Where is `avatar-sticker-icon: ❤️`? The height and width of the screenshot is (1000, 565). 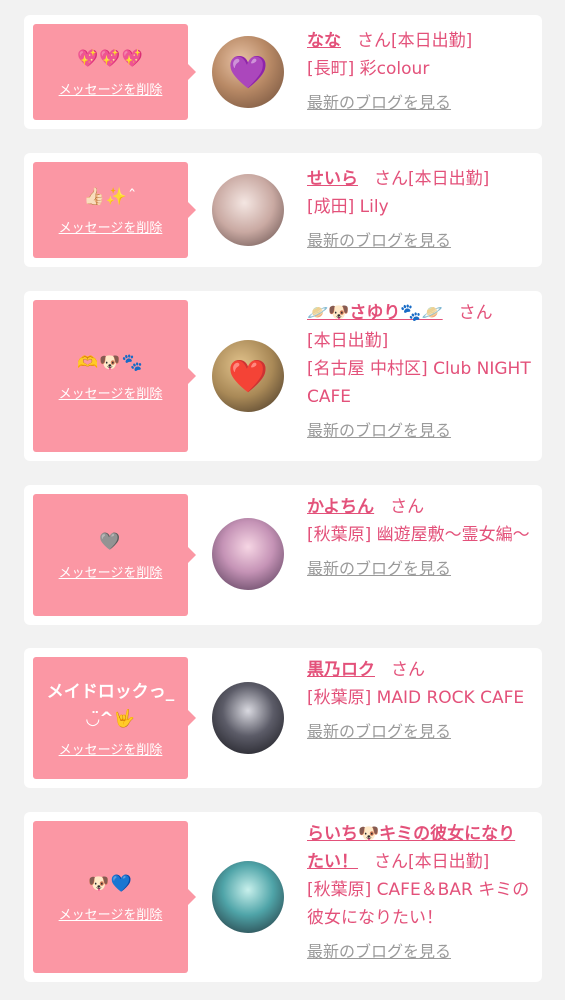
avatar-sticker-icon: ❤️ is located at coordinates (248, 376).